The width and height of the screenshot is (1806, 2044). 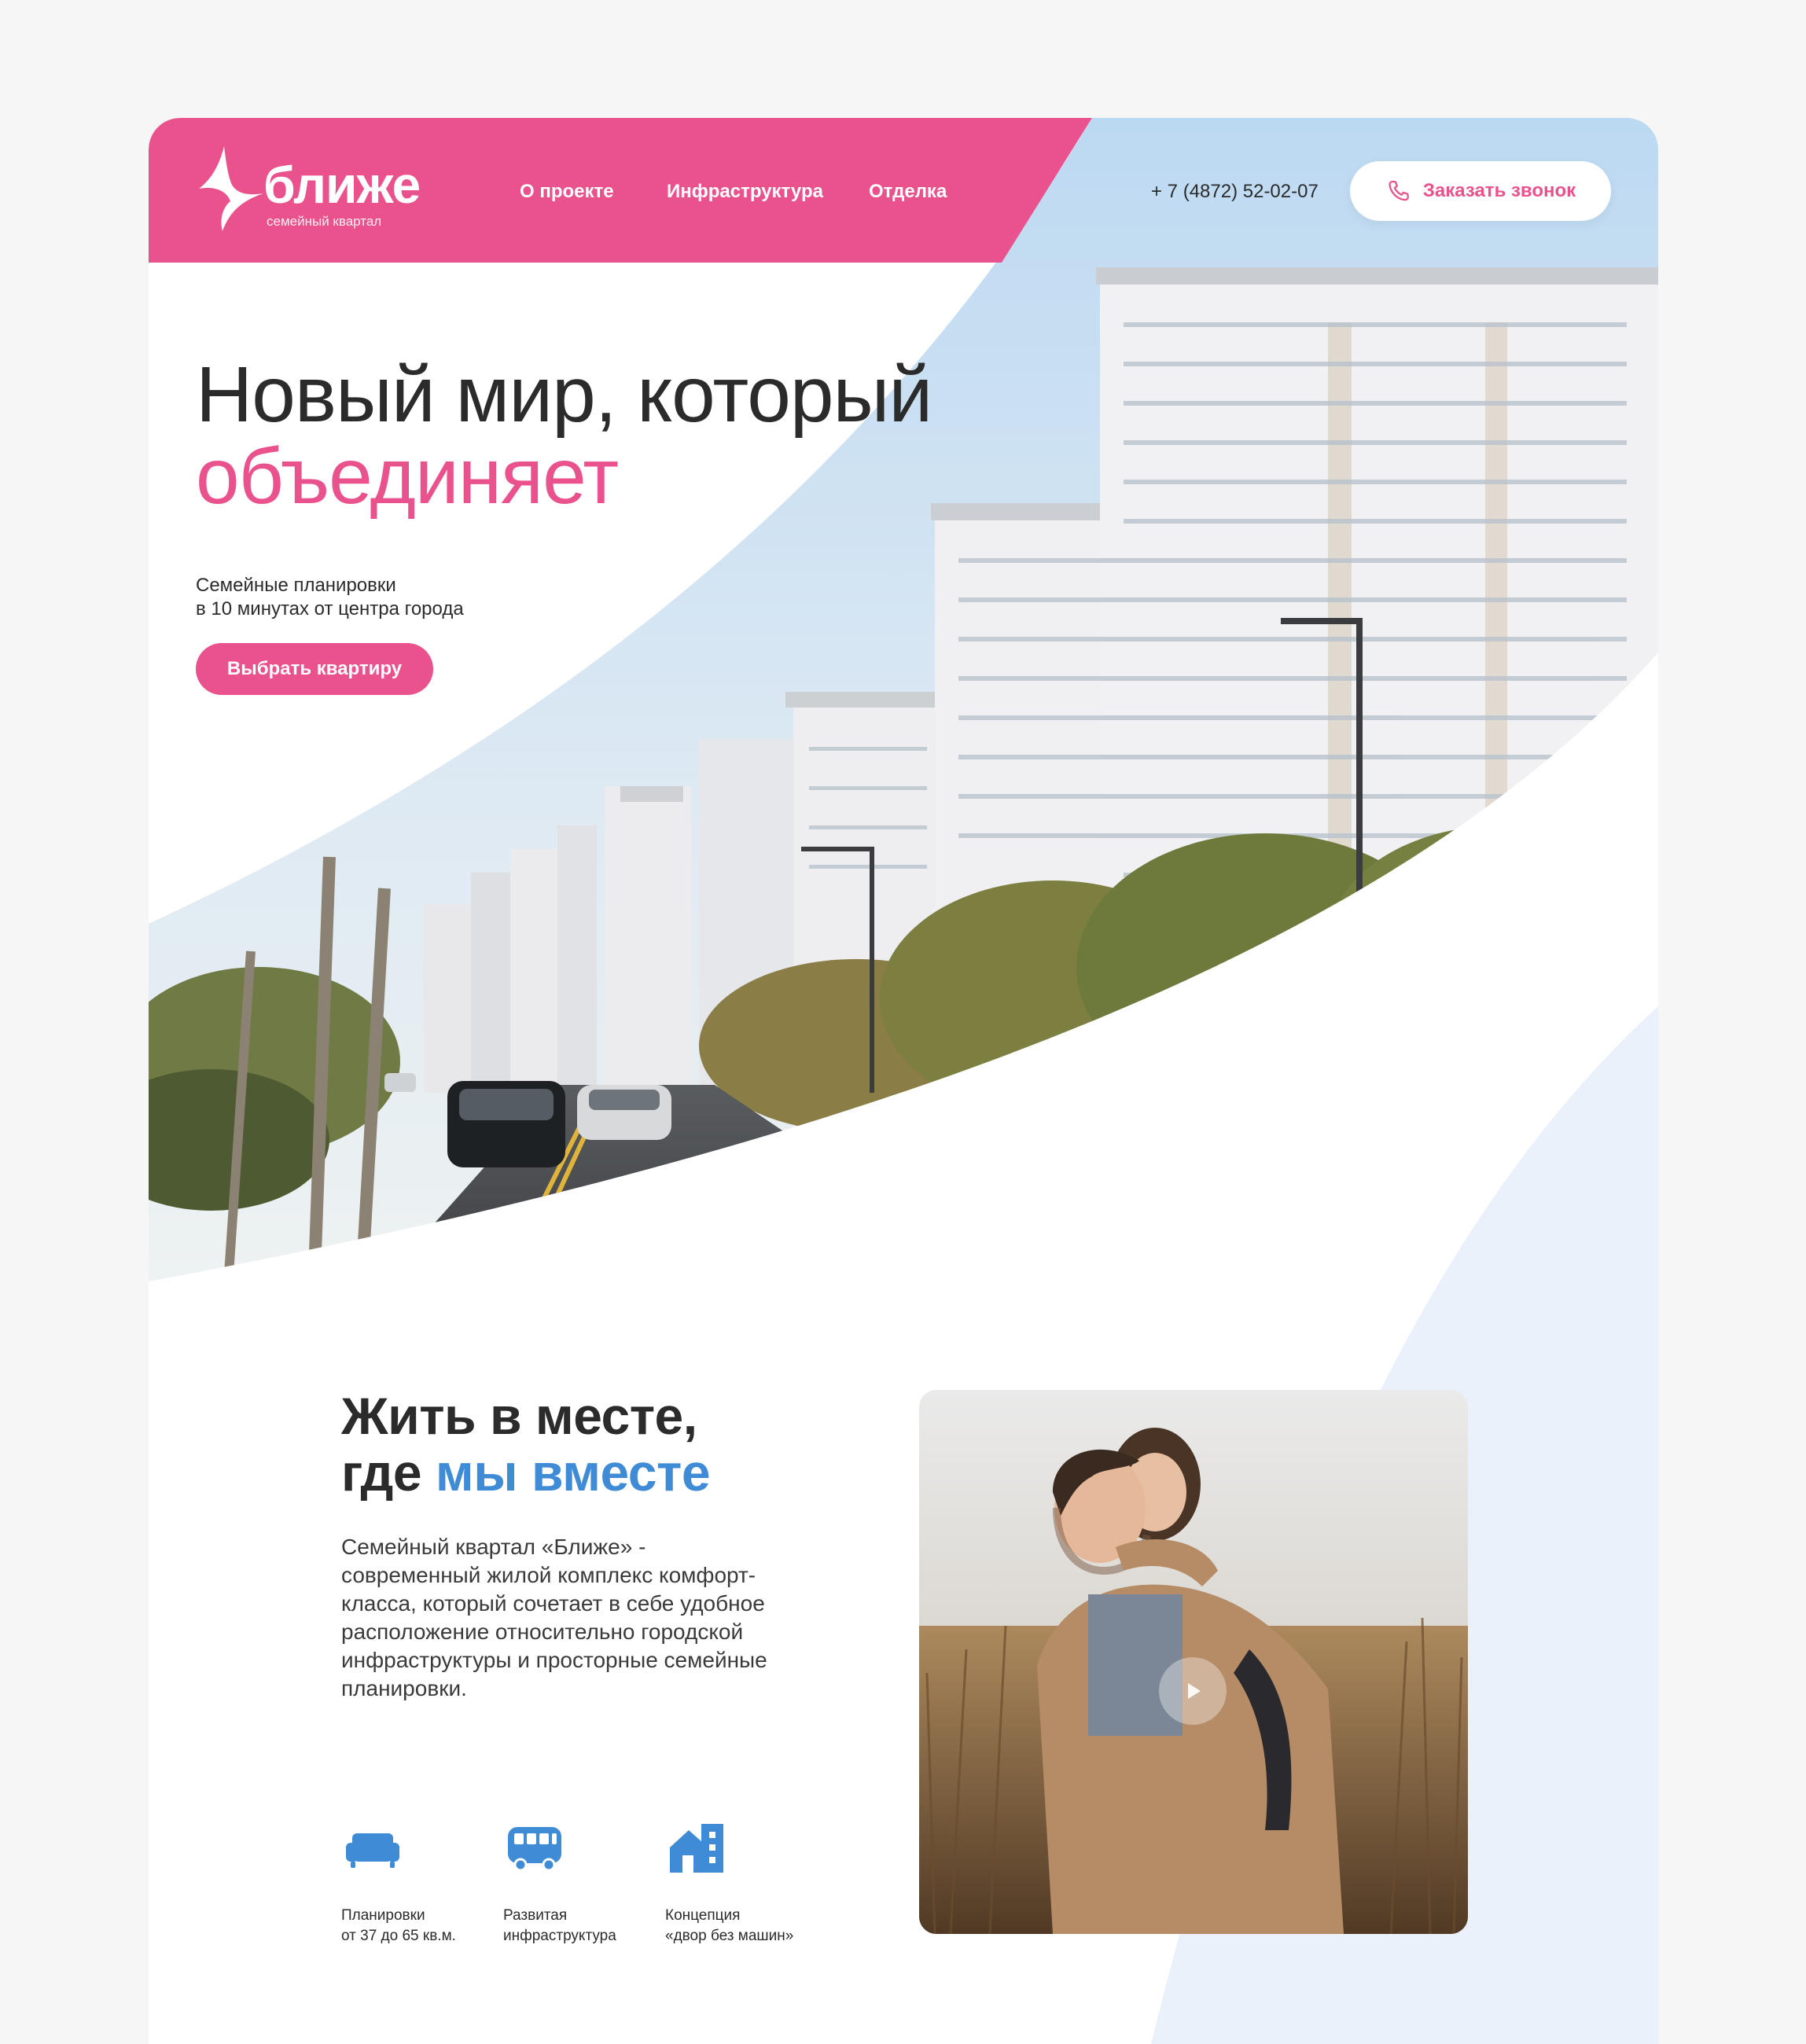 I want to click on about-title-accent: мы вместе, so click(x=573, y=1473).